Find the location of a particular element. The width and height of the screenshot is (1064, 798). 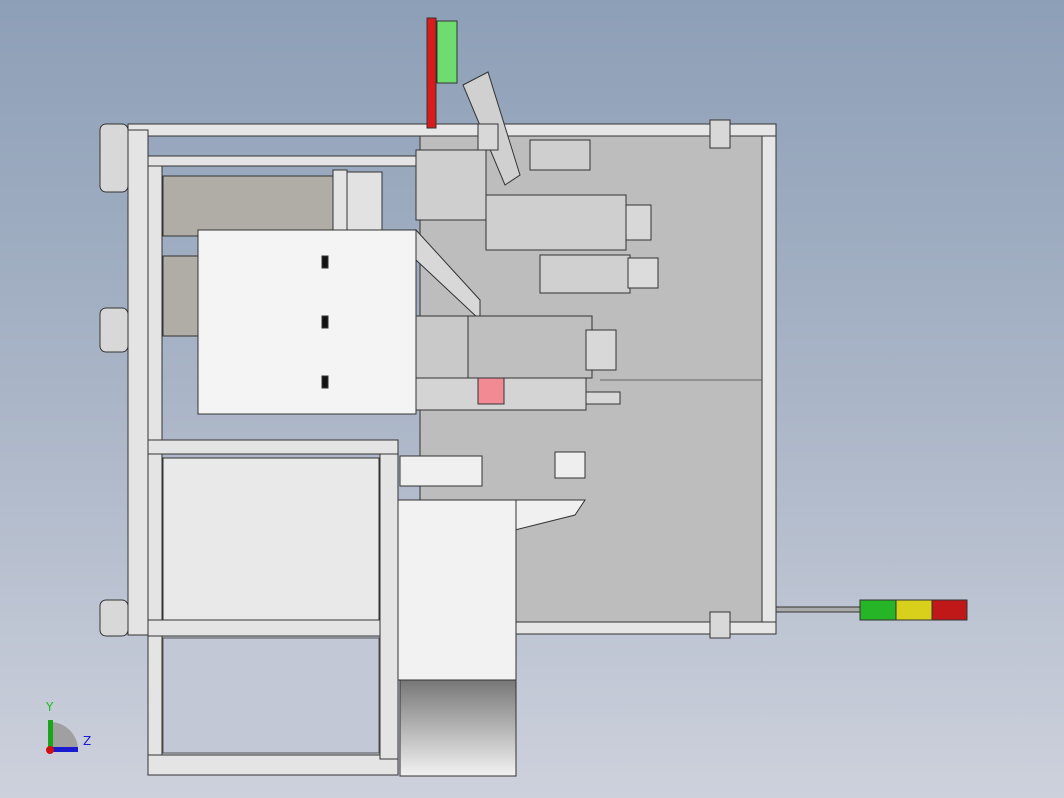

flag-red is located at coordinates (431, 73).